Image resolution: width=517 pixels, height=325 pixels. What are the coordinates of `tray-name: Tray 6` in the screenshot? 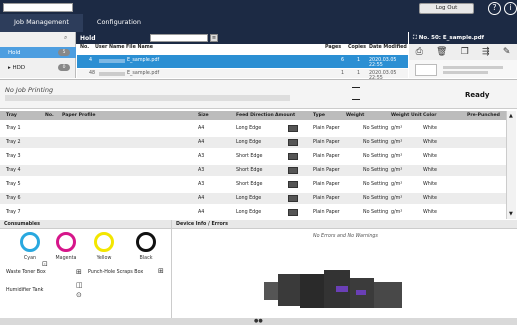 It's located at (13, 198).